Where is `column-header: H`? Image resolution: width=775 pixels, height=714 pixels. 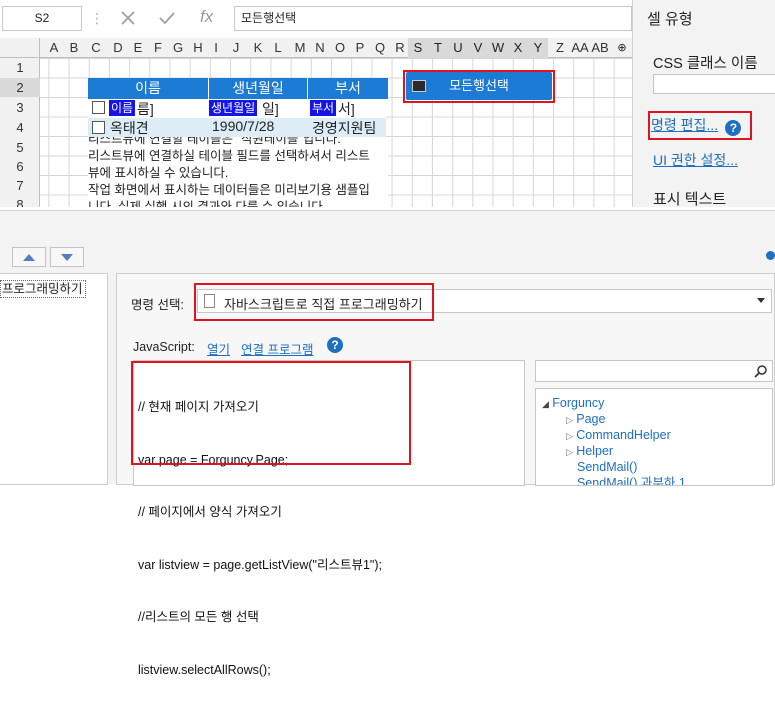
column-header: H is located at coordinates (198, 48).